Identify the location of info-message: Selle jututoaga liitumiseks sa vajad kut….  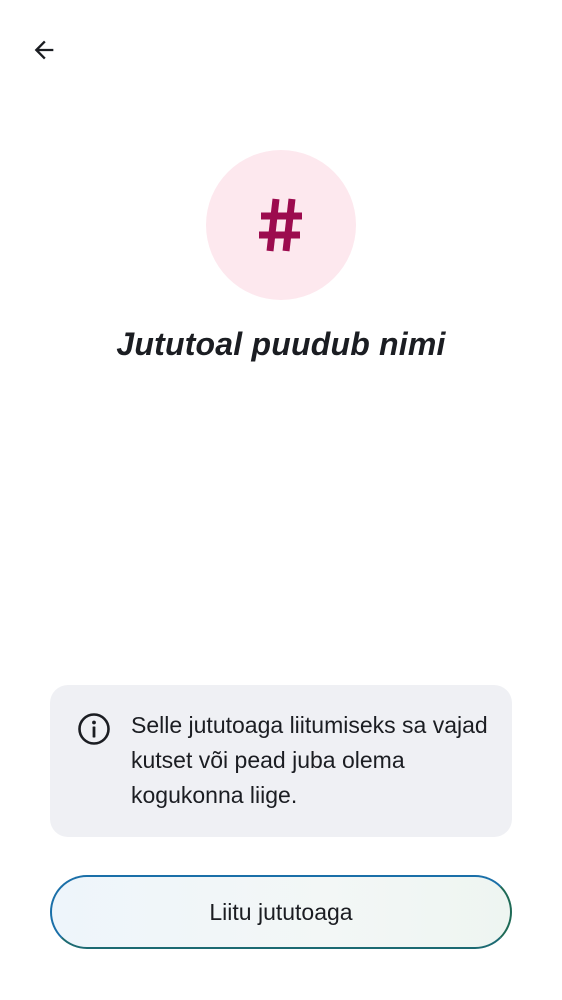
(309, 760).